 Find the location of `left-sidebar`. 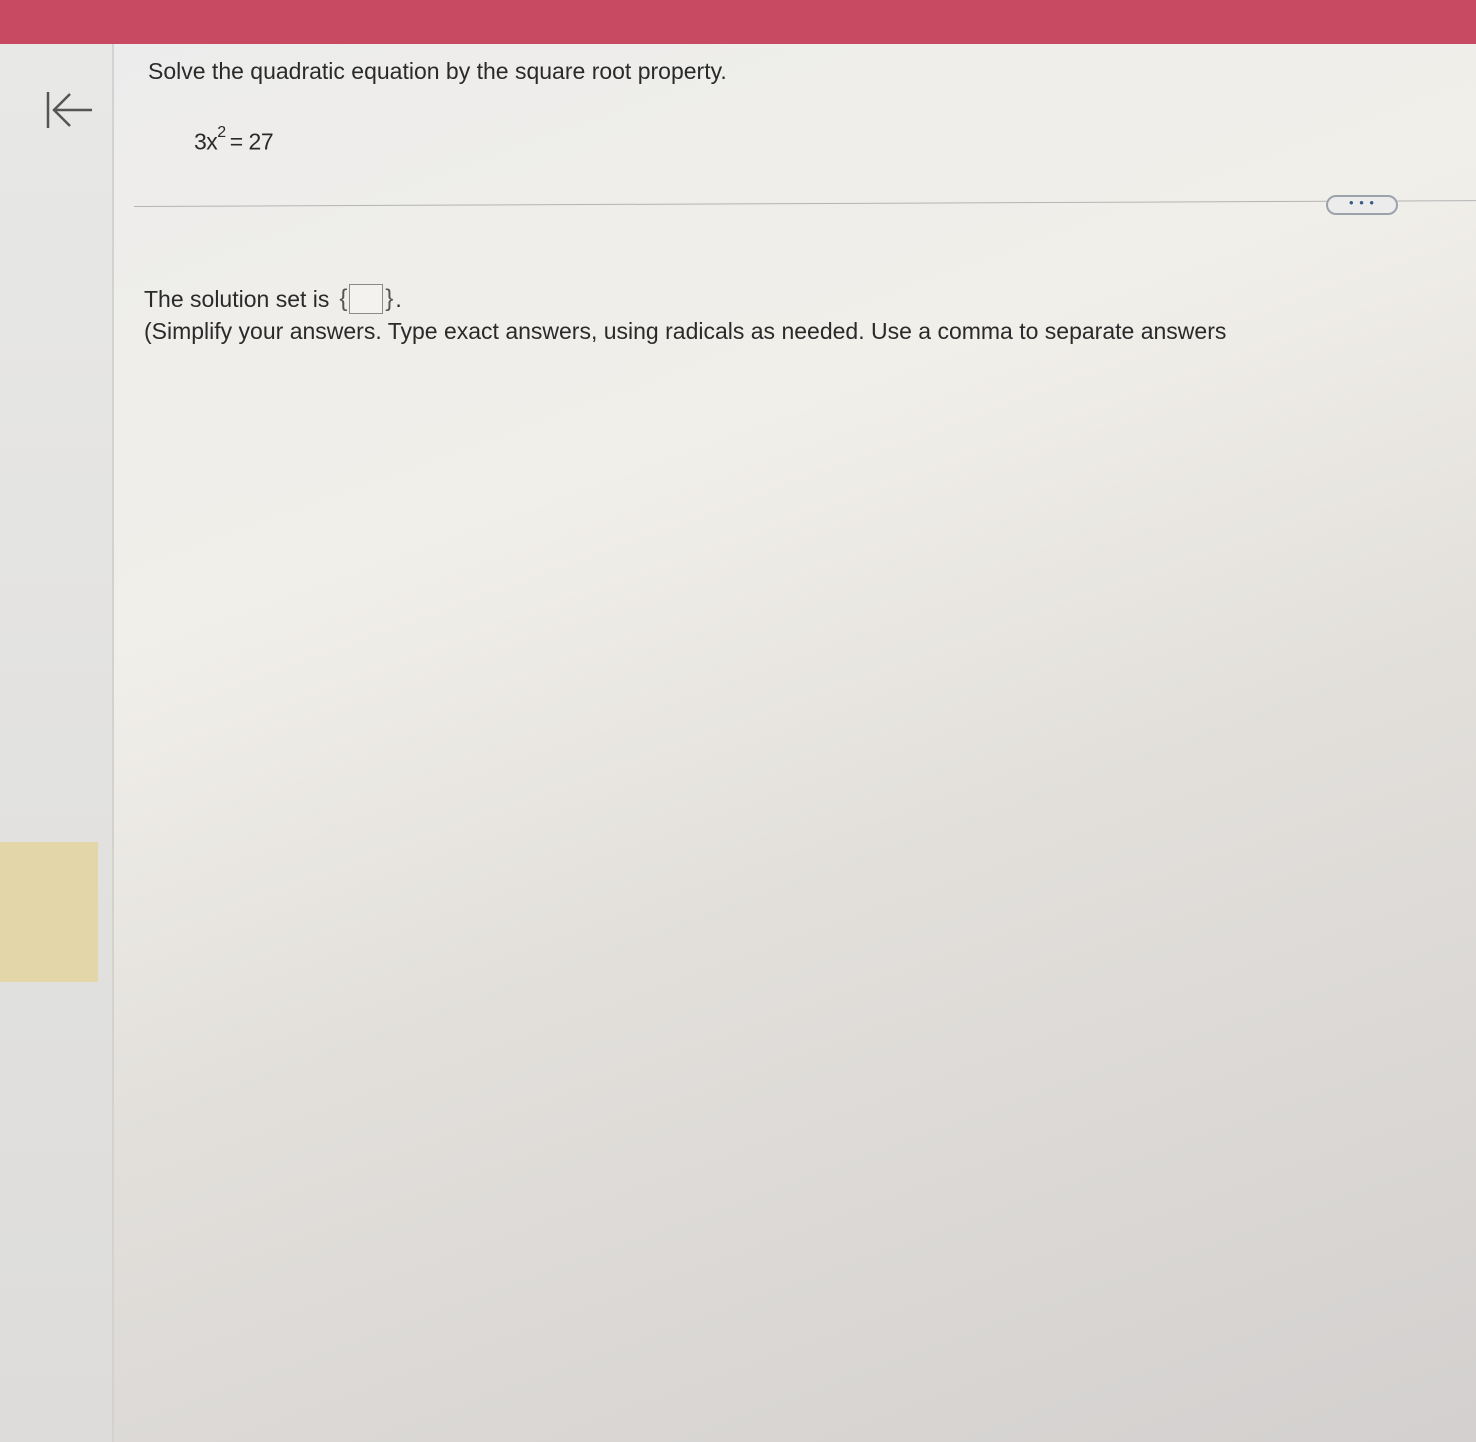

left-sidebar is located at coordinates (57, 743).